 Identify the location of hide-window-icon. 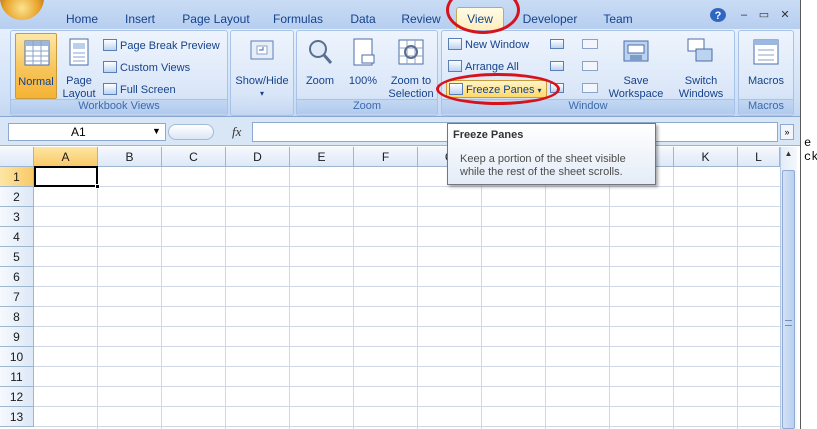
(557, 66).